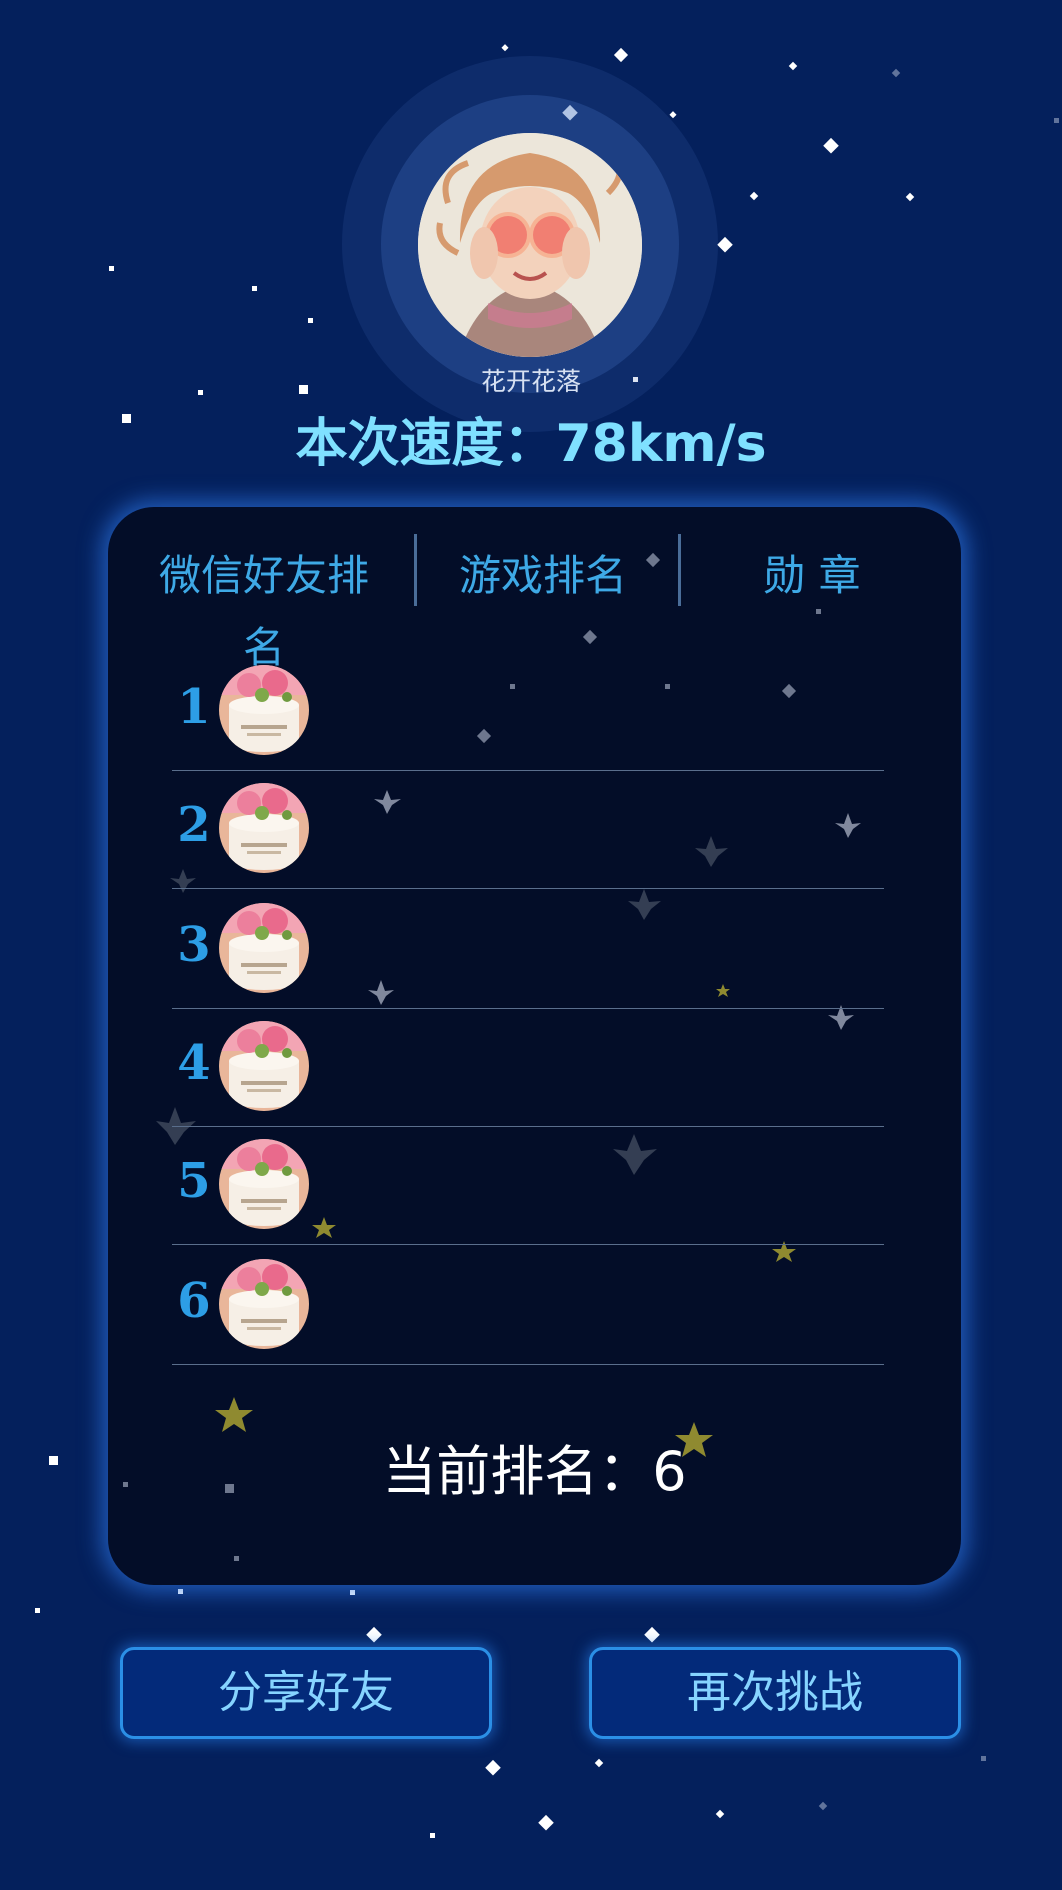 This screenshot has height=1890, width=1062. What do you see at coordinates (528, 1186) in the screenshot?
I see `ranking-row: 5` at bounding box center [528, 1186].